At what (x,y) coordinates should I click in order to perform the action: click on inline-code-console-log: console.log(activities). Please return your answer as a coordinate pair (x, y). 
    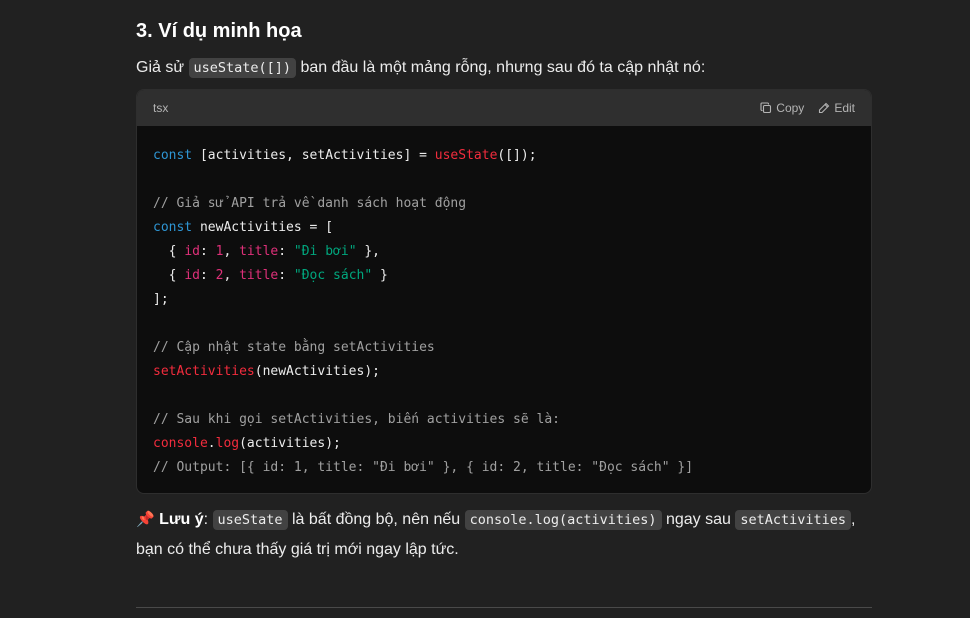
    Looking at the image, I should click on (563, 520).